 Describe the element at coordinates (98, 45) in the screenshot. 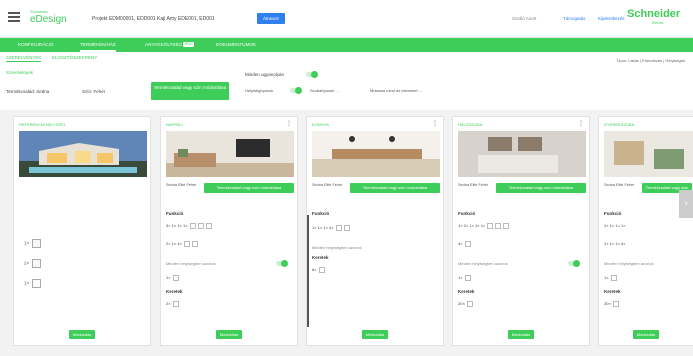

I see `tab-products: TERMÉKEK/HÁZ` at that location.